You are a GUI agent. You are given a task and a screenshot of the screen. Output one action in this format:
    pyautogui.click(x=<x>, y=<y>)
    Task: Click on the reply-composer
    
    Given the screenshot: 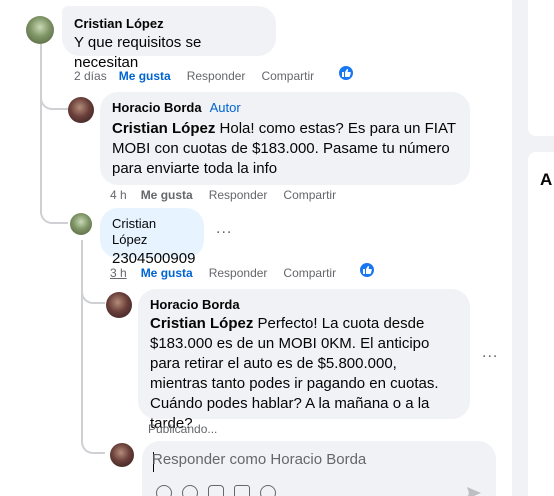 What is the action you would take?
    pyautogui.click(x=319, y=468)
    